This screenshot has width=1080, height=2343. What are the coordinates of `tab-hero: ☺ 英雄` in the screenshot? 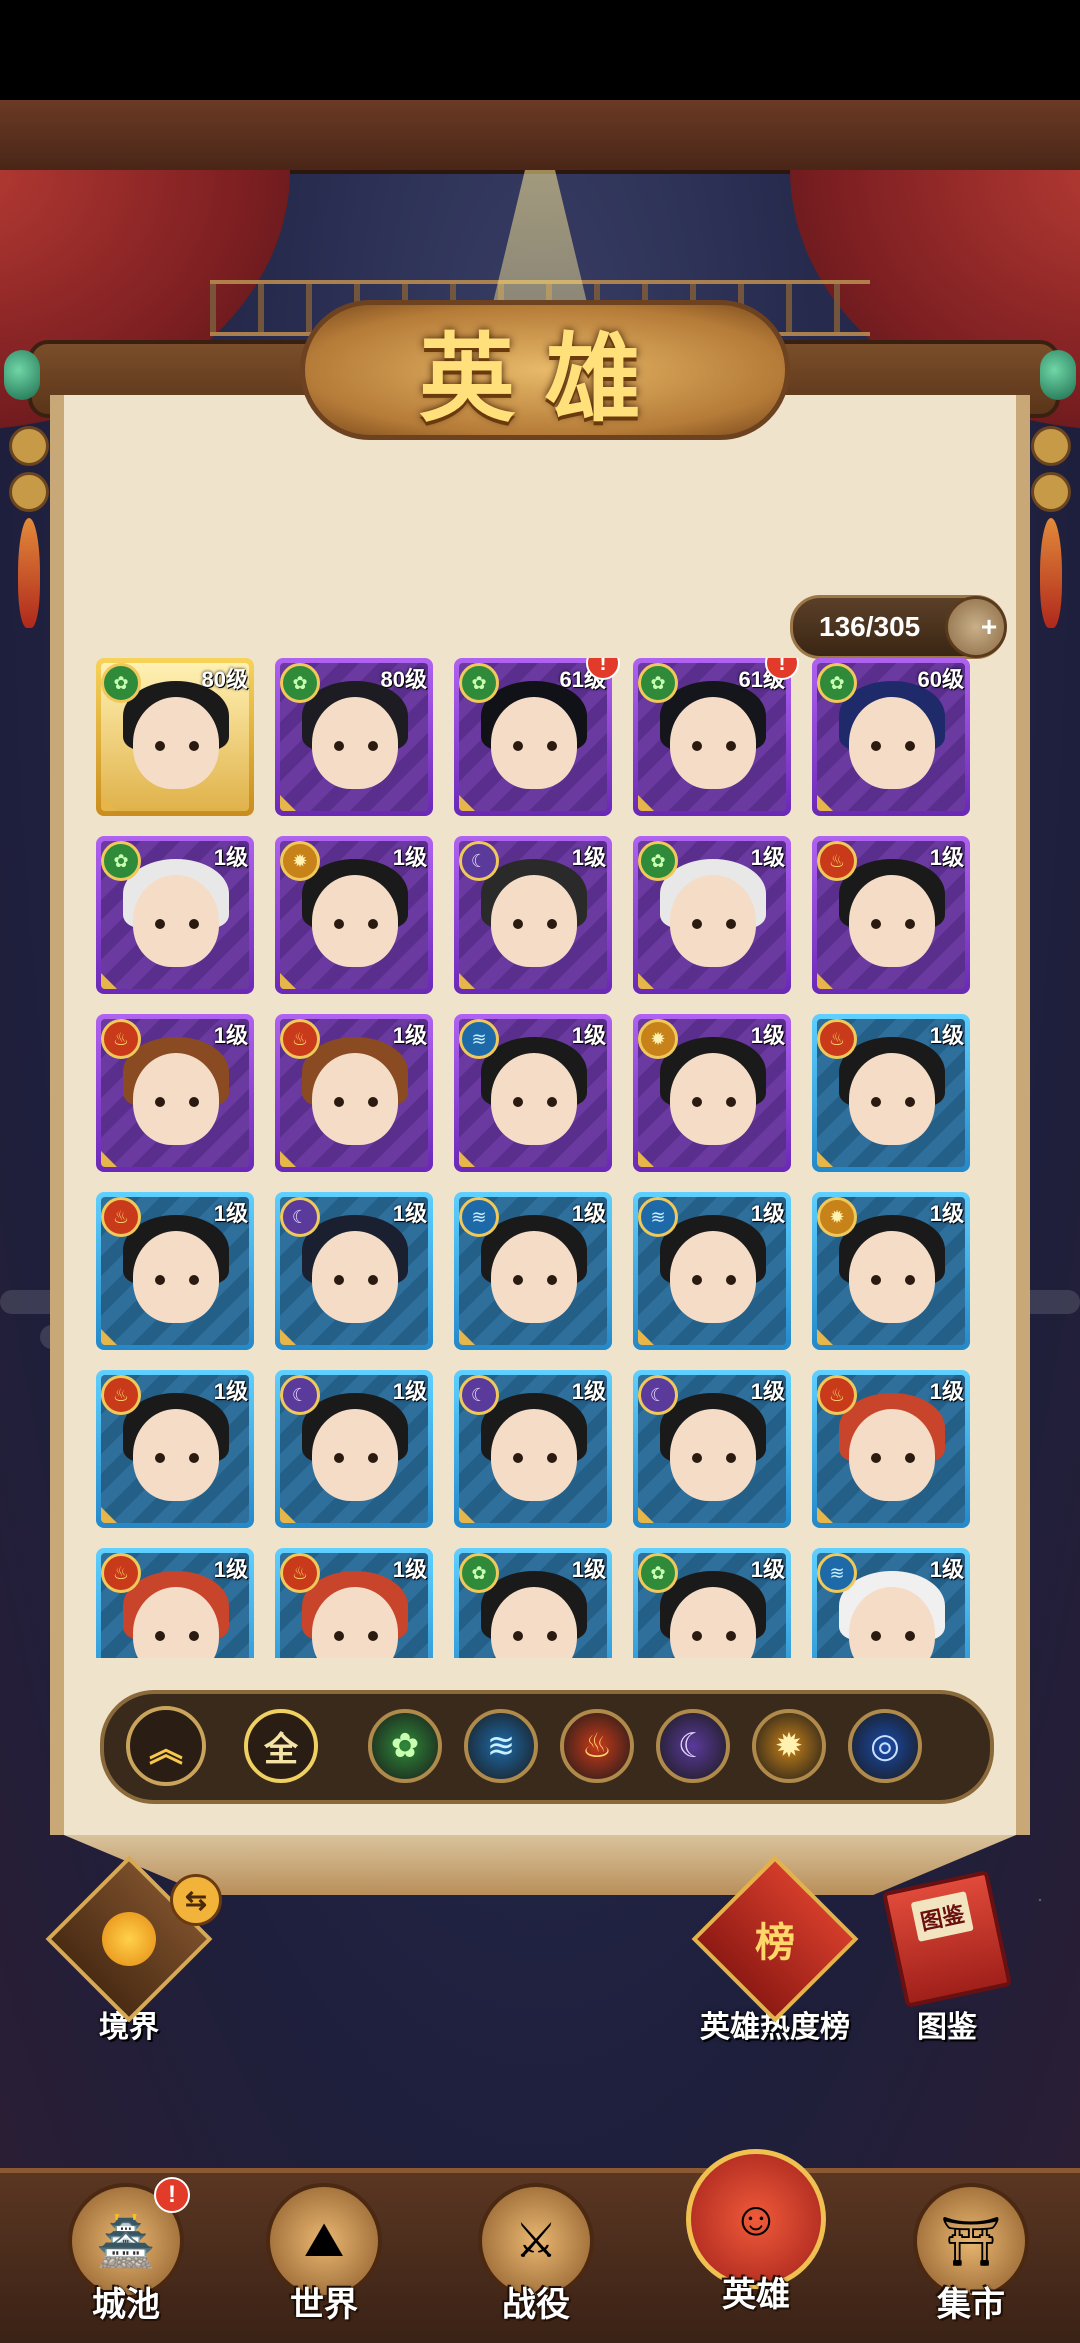 It's located at (756, 2232).